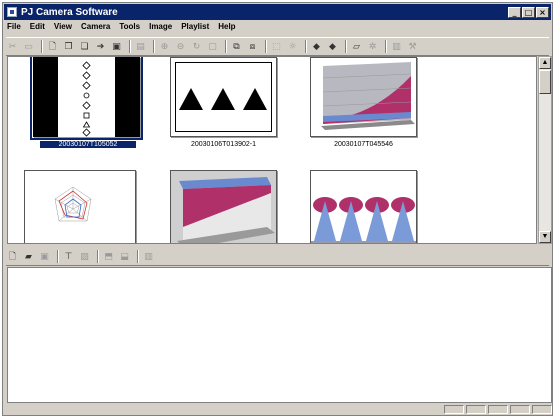  I want to click on paste-icon: ❏, so click(84, 46).